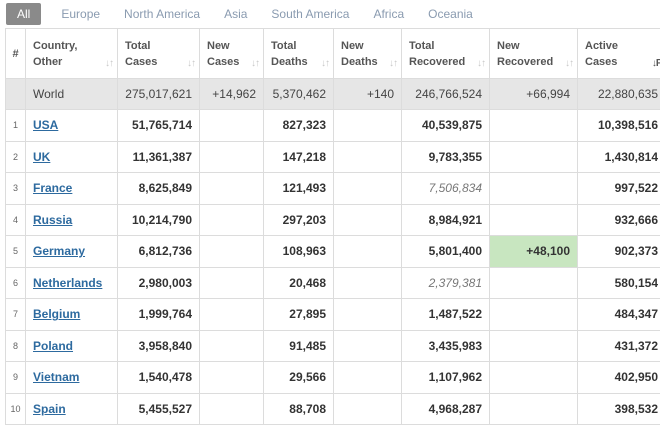 This screenshot has width=660, height=426. Describe the element at coordinates (53, 346) in the screenshot. I see `country-link: Poland` at that location.